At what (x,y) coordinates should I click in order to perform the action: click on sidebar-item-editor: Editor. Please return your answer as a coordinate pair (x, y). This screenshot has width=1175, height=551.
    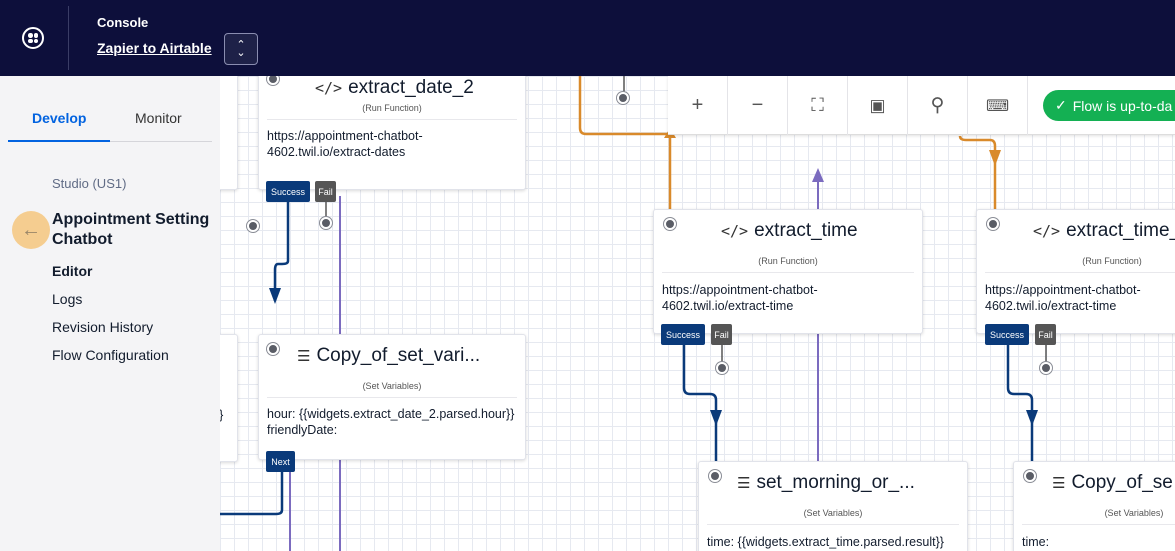
    Looking at the image, I should click on (72, 271).